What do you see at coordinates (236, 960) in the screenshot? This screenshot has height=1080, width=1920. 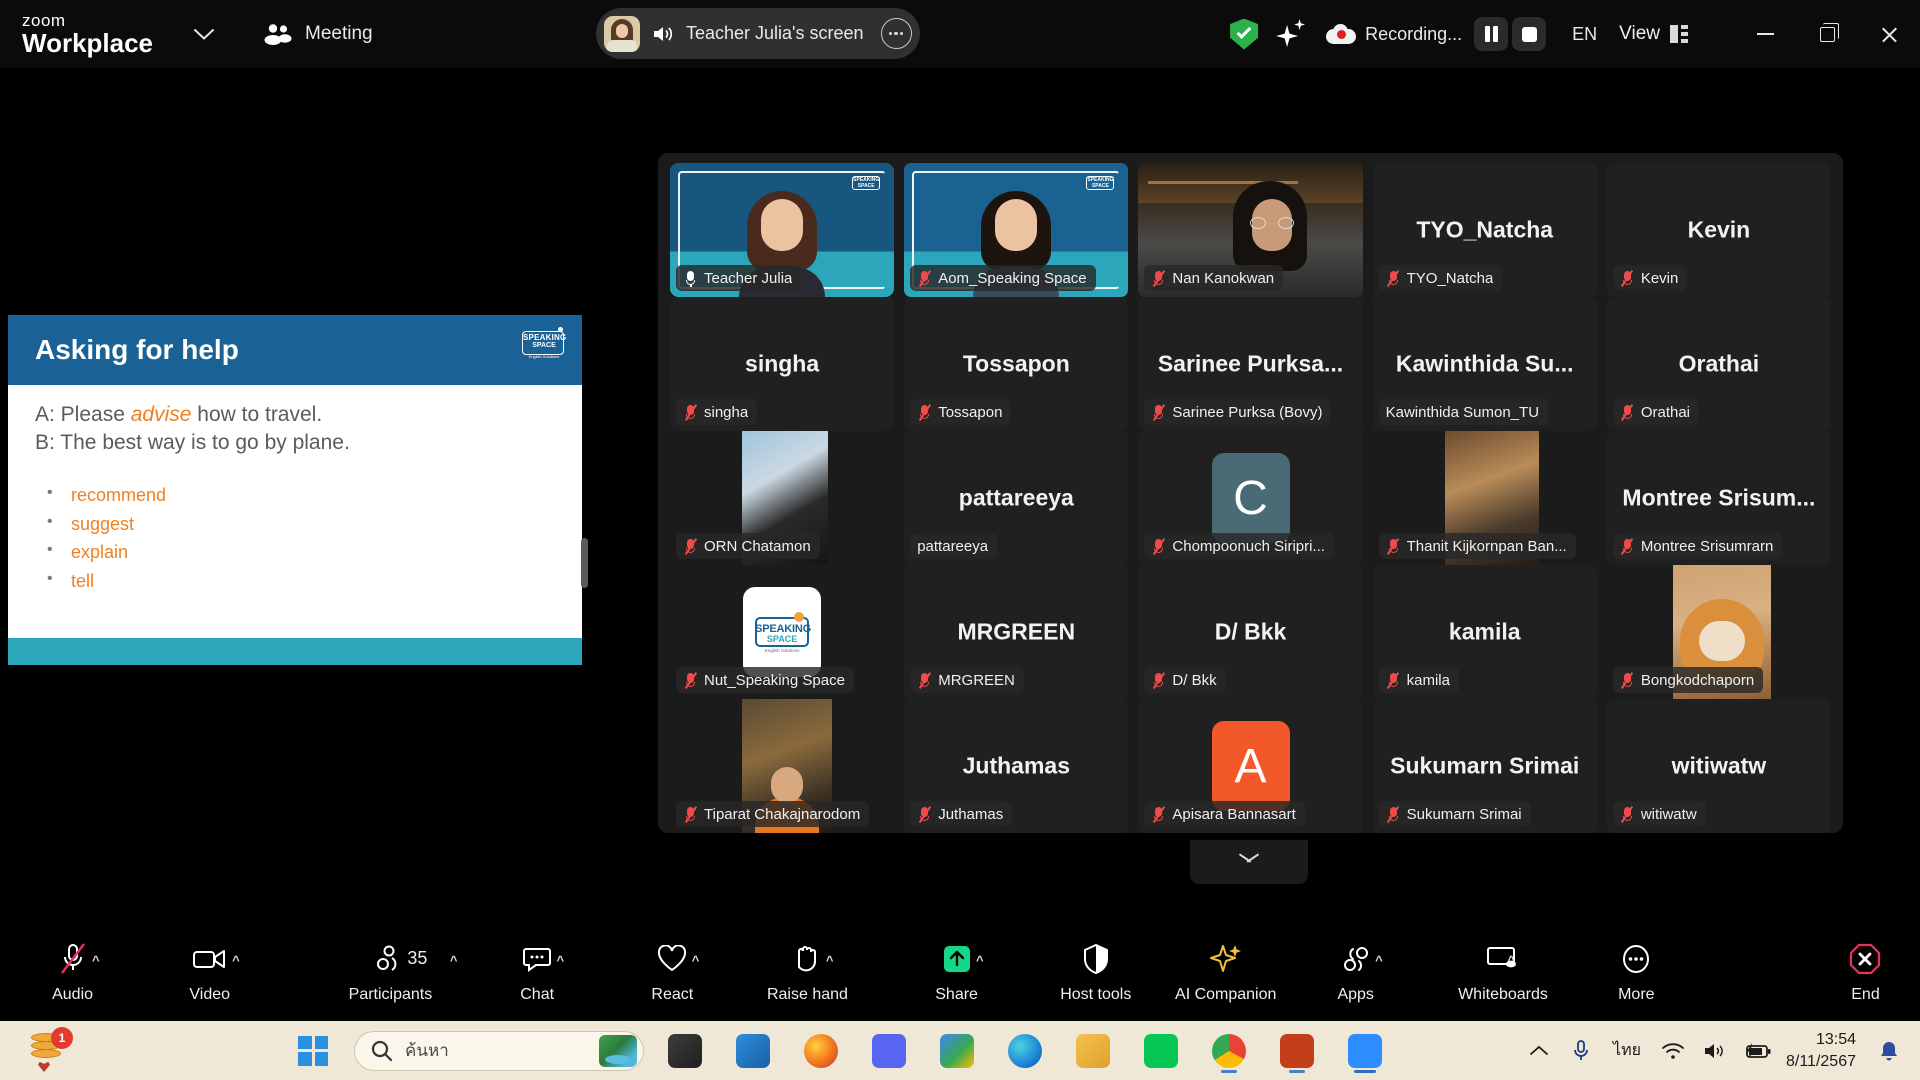 I see `video-options-chevron-icon: ^` at bounding box center [236, 960].